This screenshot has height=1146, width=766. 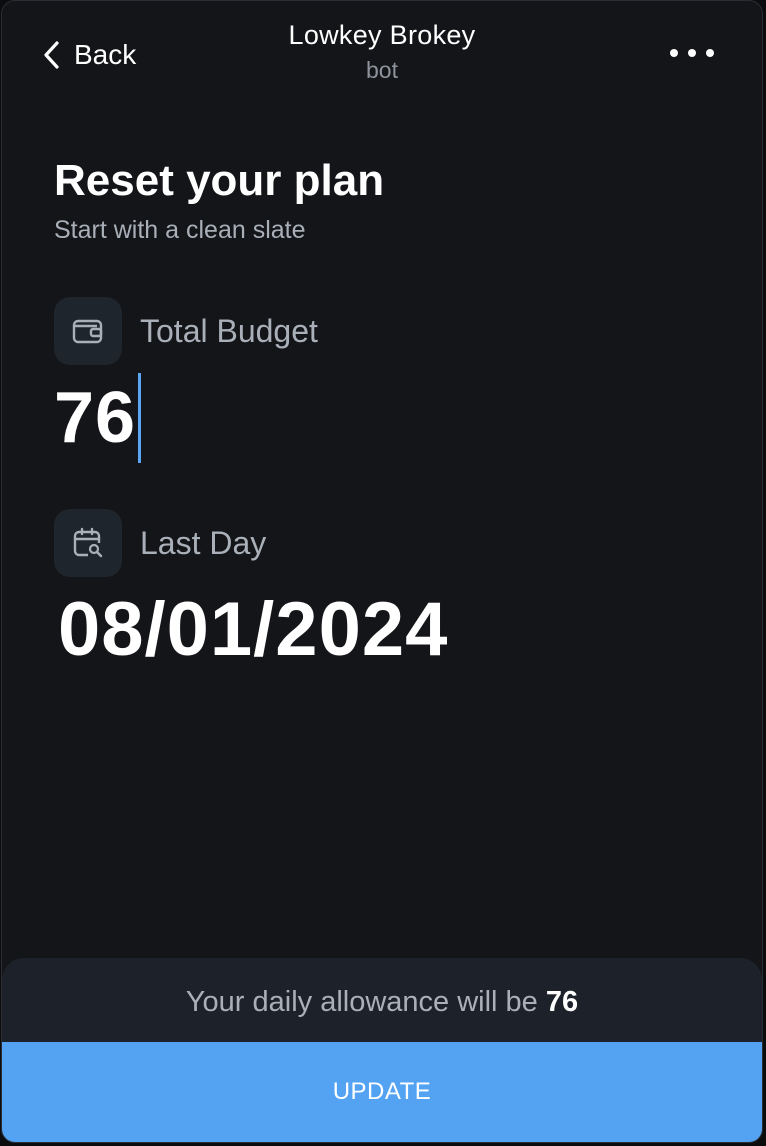 I want to click on header: Back Lowkey Brokey bot, so click(x=382, y=51).